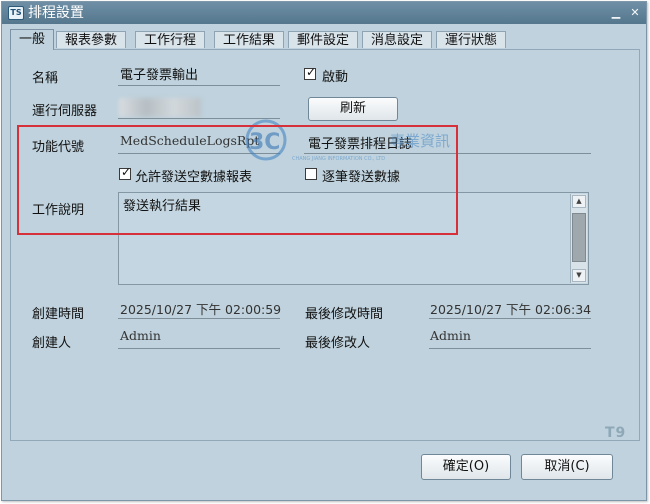 The height and width of the screenshot is (504, 650). I want to click on modifier-label: 最後修改人, so click(338, 343).